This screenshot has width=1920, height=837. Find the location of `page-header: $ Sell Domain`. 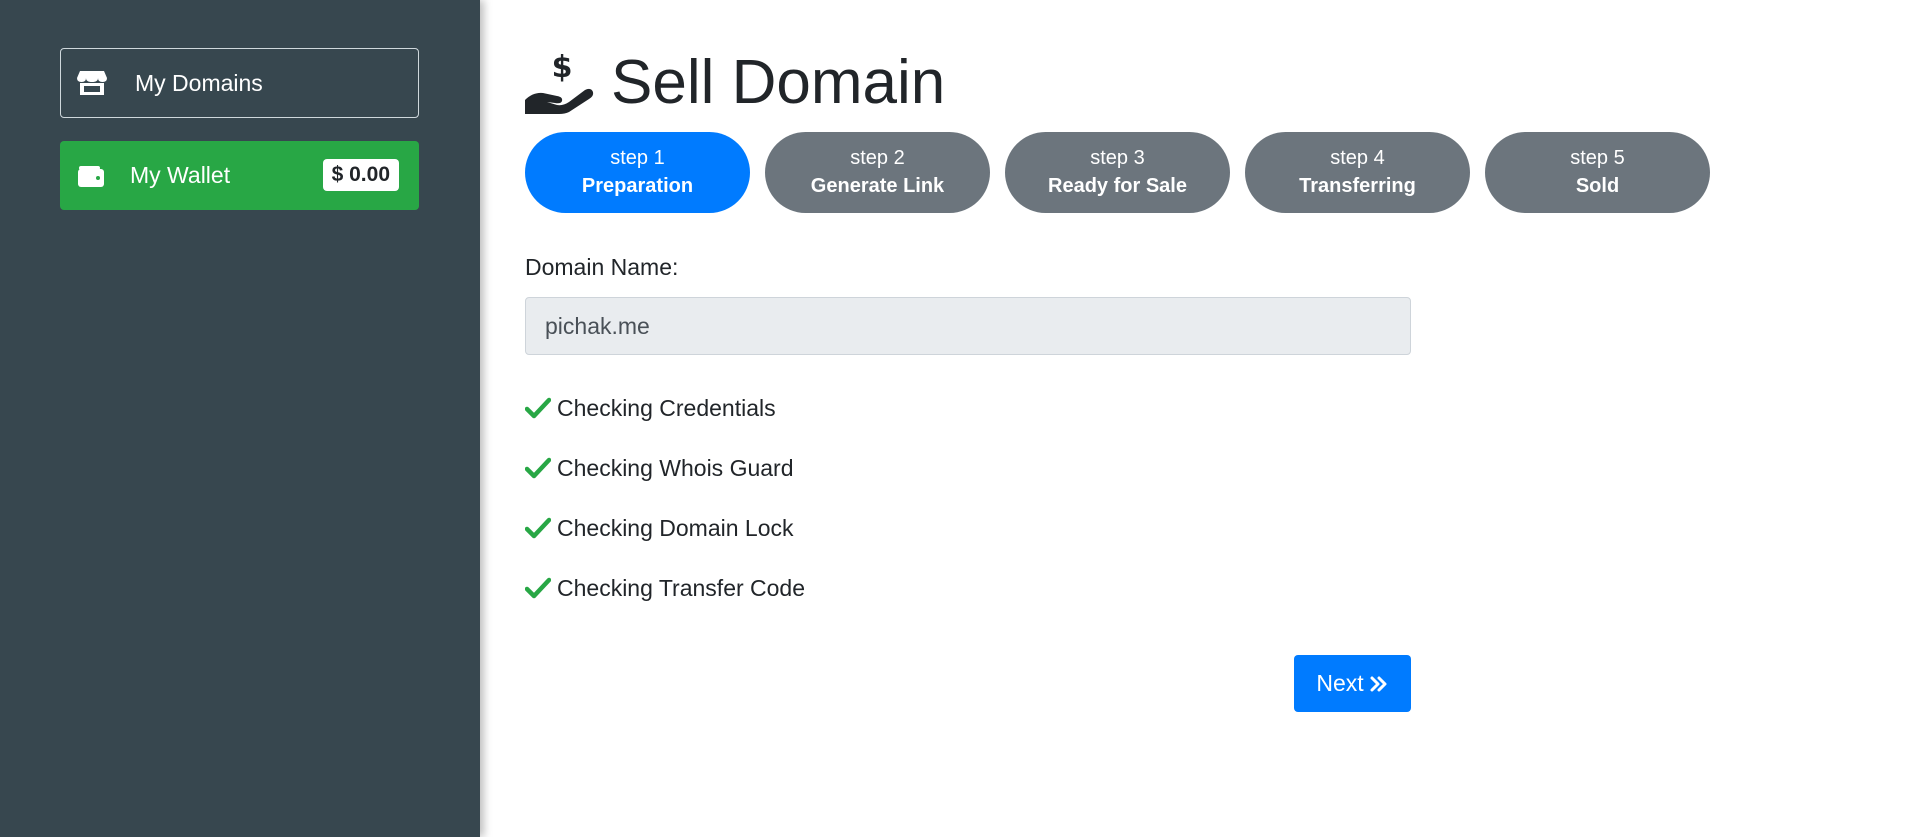

page-header: $ Sell Domain is located at coordinates (735, 83).